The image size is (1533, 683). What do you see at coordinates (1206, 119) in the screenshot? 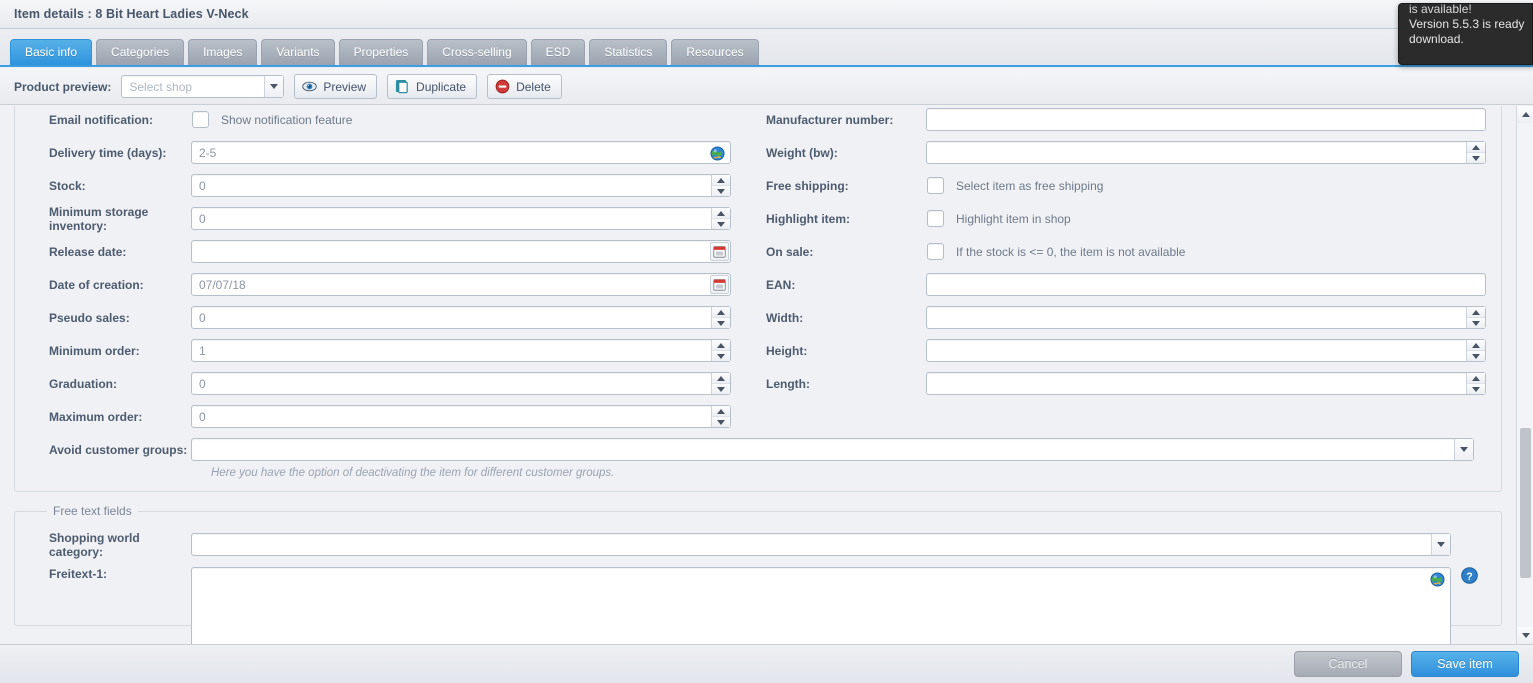
I see `manufacturer-number-input` at bounding box center [1206, 119].